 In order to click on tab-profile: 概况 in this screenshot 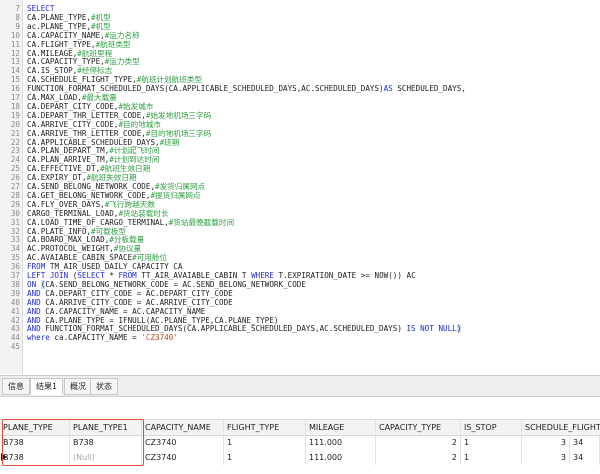, I will do `click(78, 386)`.